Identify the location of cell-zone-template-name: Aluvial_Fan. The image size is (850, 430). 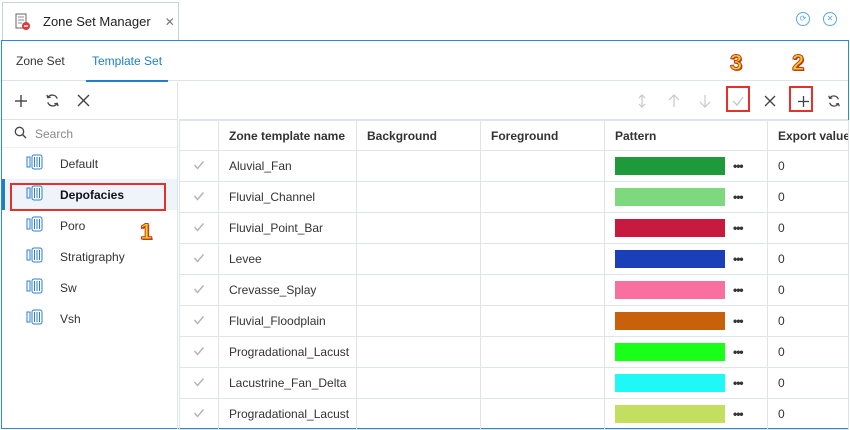
(287, 166).